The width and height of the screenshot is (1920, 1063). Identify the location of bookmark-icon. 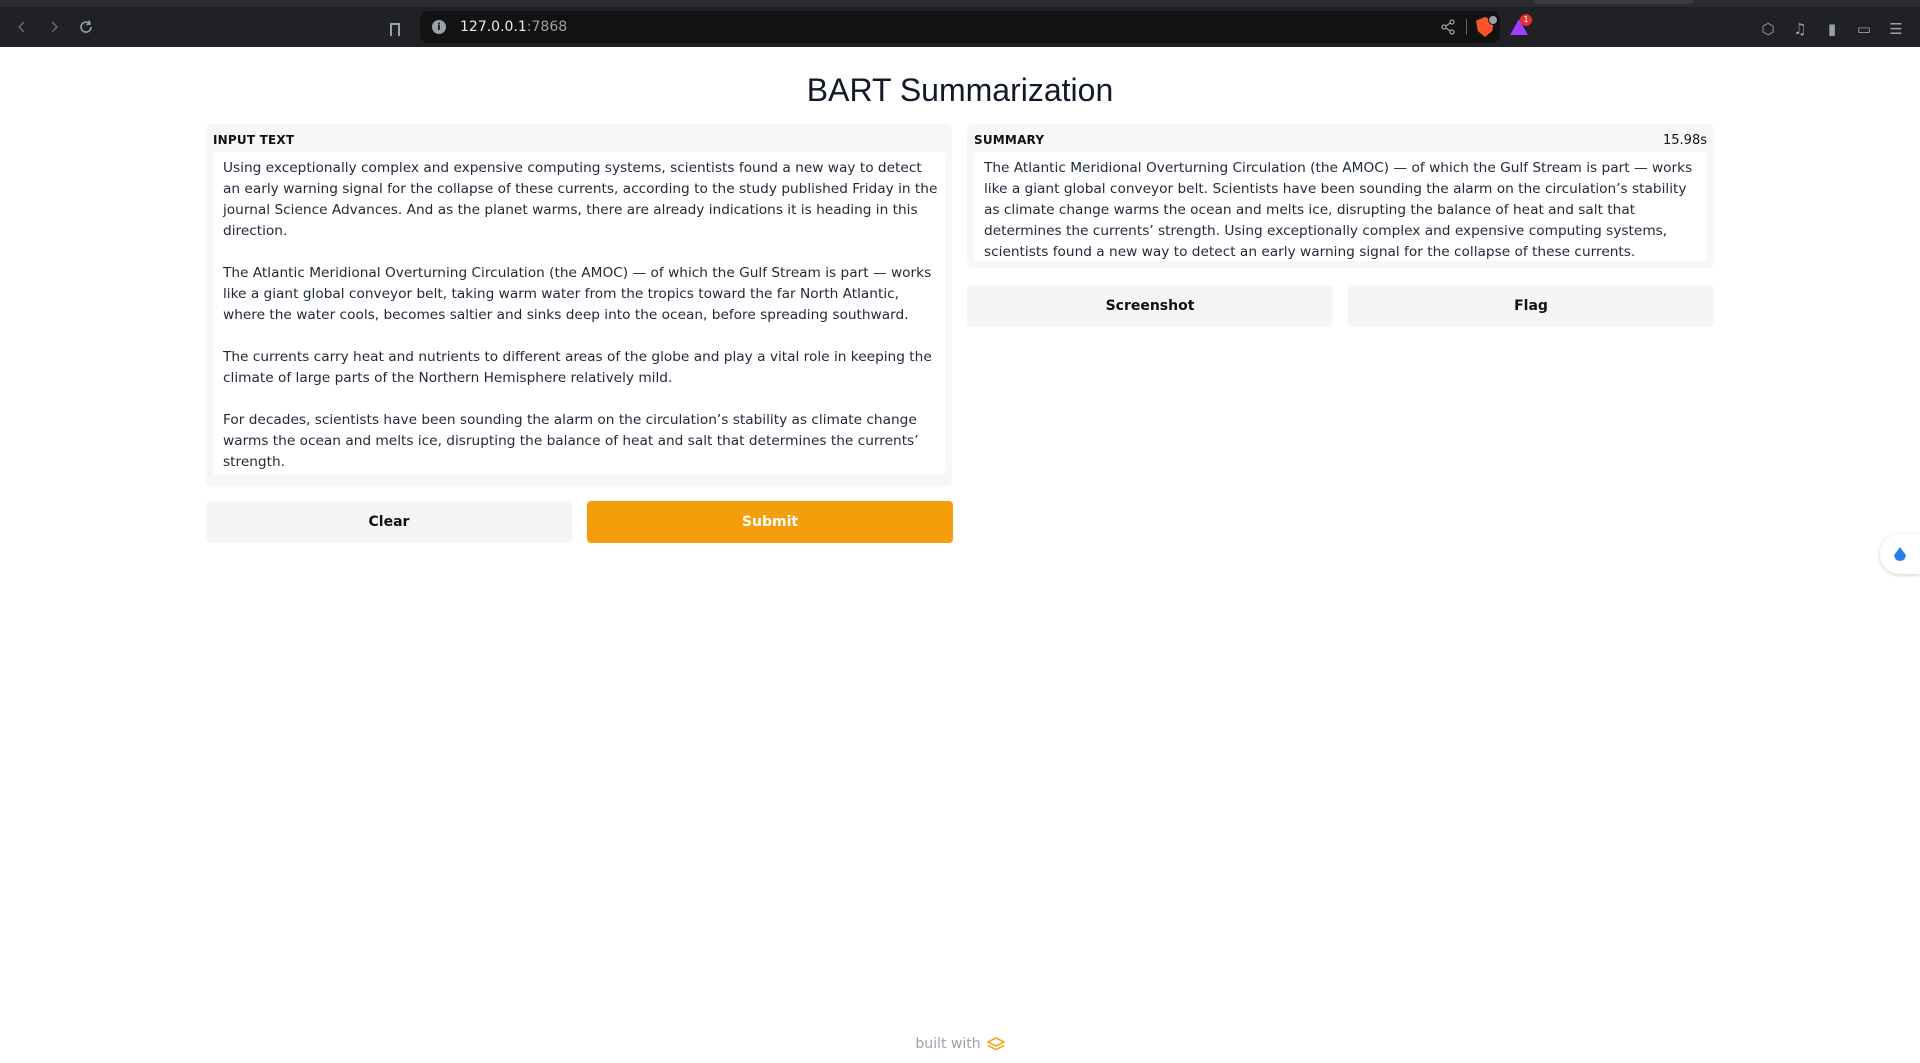
(395, 29).